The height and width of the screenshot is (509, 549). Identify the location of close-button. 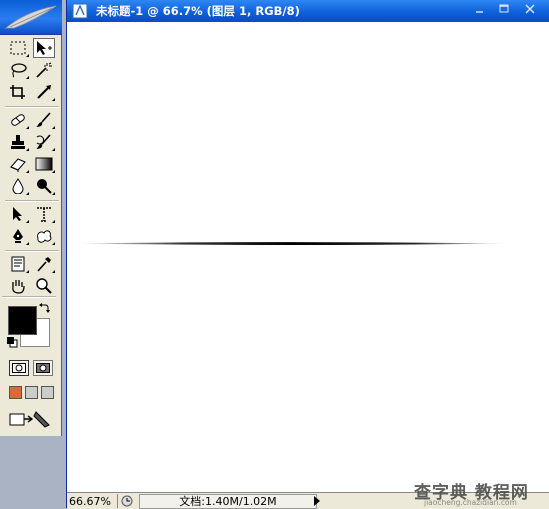
(530, 11).